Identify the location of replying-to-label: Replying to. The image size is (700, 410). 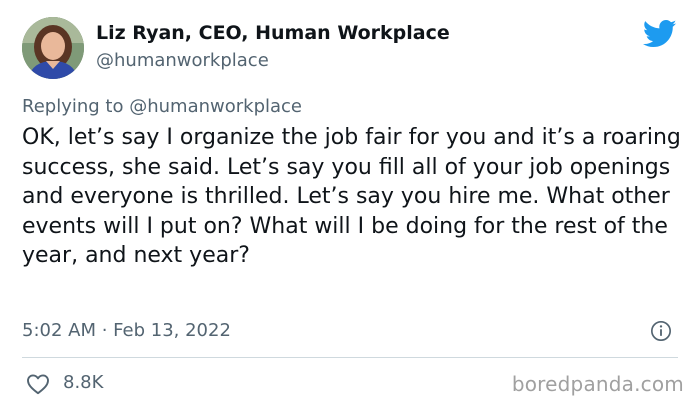
(73, 106).